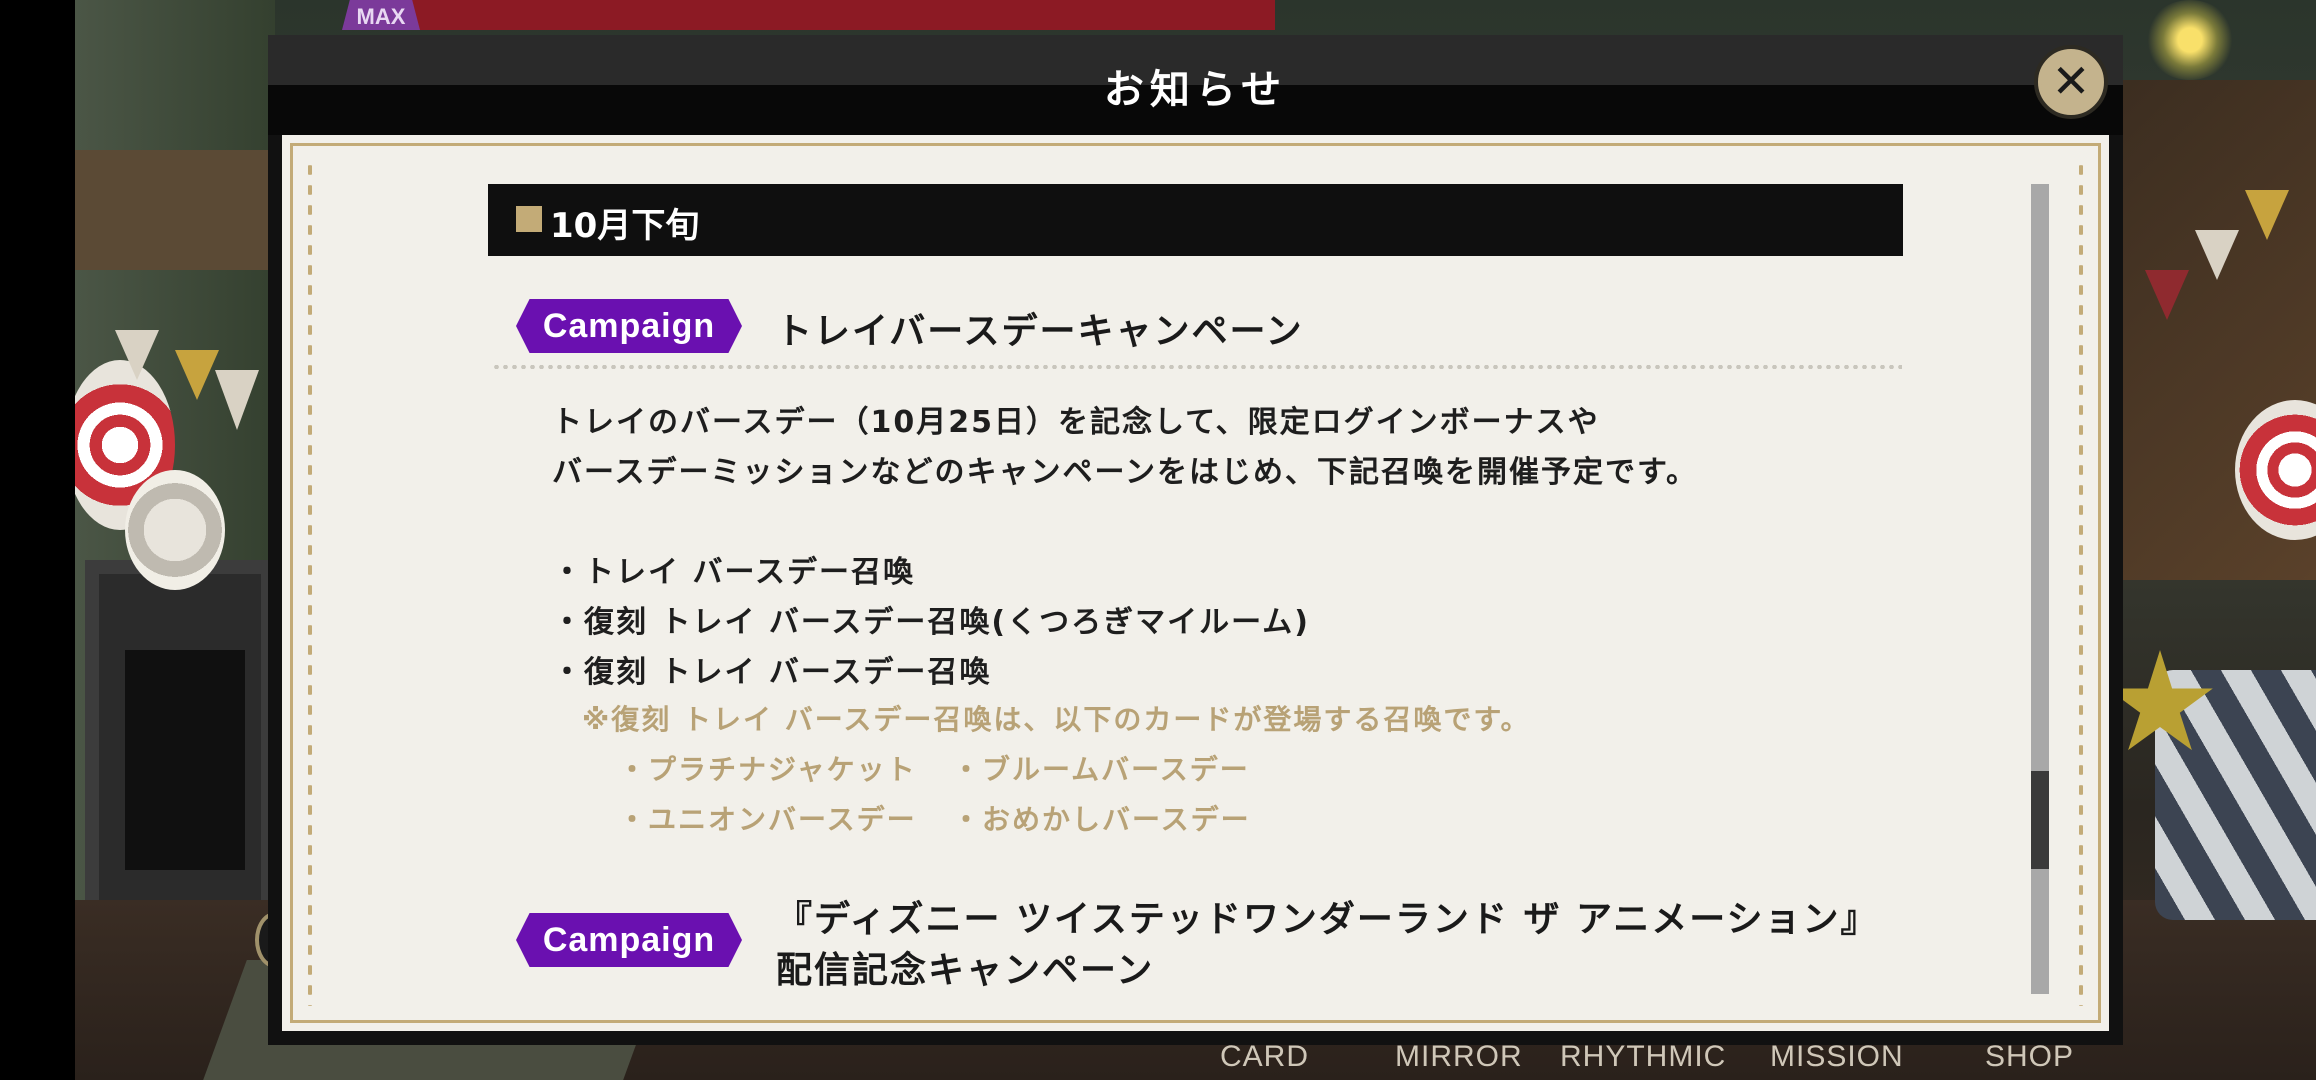 This screenshot has width=2316, height=1080. What do you see at coordinates (2029, 1057) in the screenshot?
I see `nav-shop: SHOP` at bounding box center [2029, 1057].